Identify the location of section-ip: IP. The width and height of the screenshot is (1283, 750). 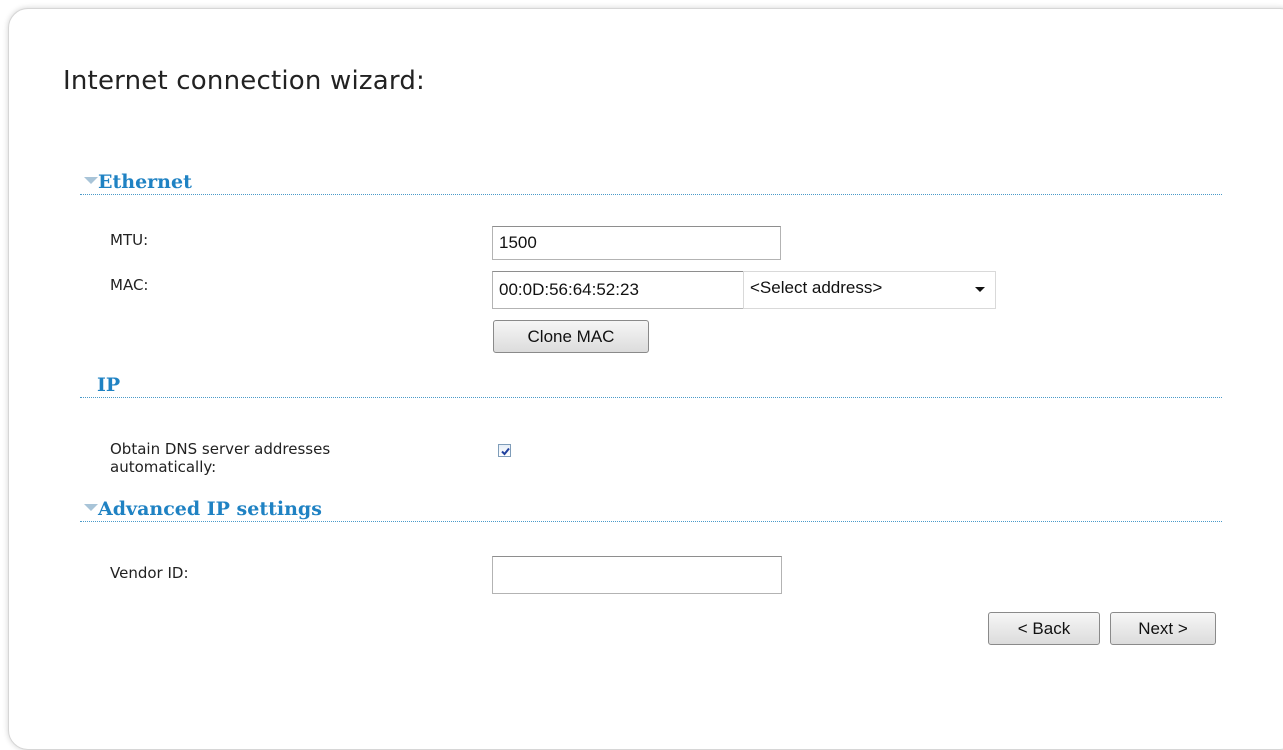
(651, 385).